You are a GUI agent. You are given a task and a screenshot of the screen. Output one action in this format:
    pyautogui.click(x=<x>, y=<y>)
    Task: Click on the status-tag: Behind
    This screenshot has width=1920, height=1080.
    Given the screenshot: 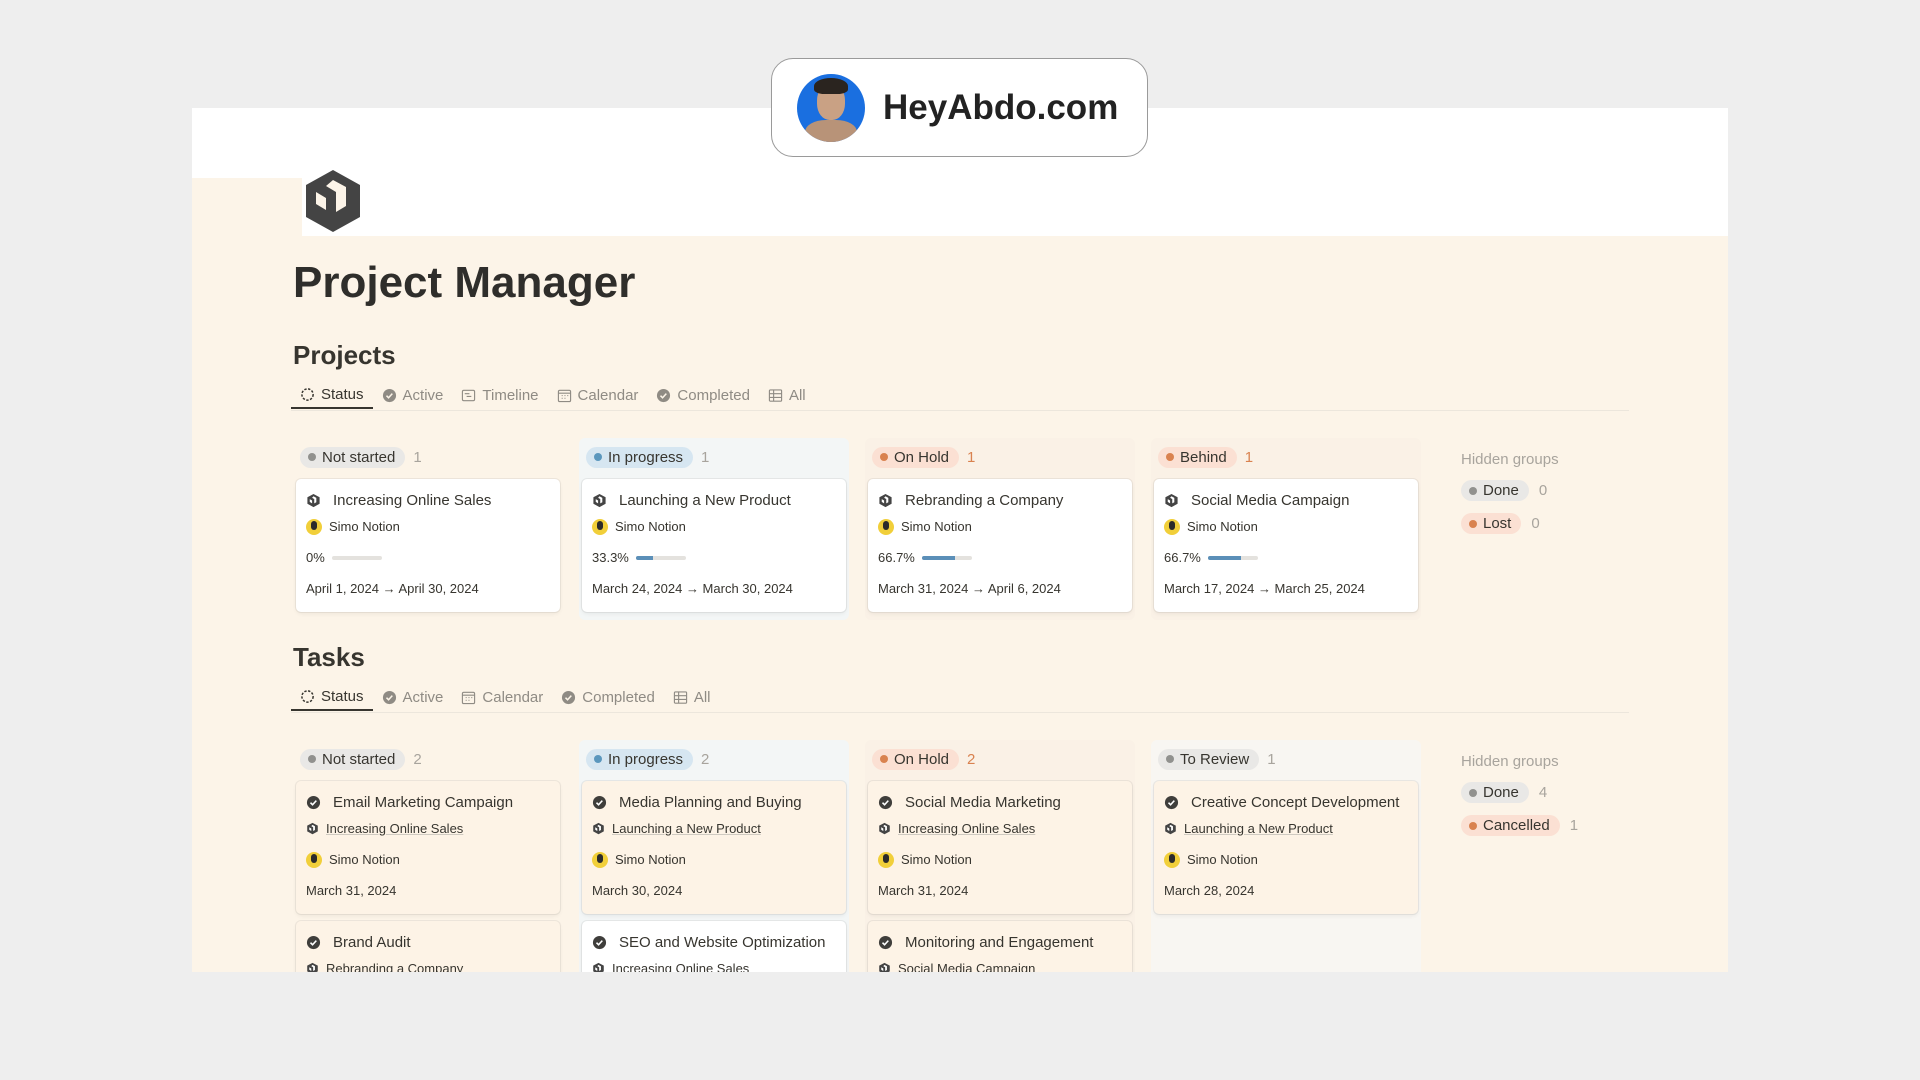 What is the action you would take?
    pyautogui.click(x=1197, y=457)
    